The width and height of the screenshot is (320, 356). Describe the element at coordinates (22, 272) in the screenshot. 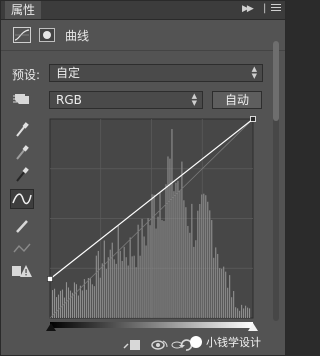

I see `clipping-warning-icon` at that location.